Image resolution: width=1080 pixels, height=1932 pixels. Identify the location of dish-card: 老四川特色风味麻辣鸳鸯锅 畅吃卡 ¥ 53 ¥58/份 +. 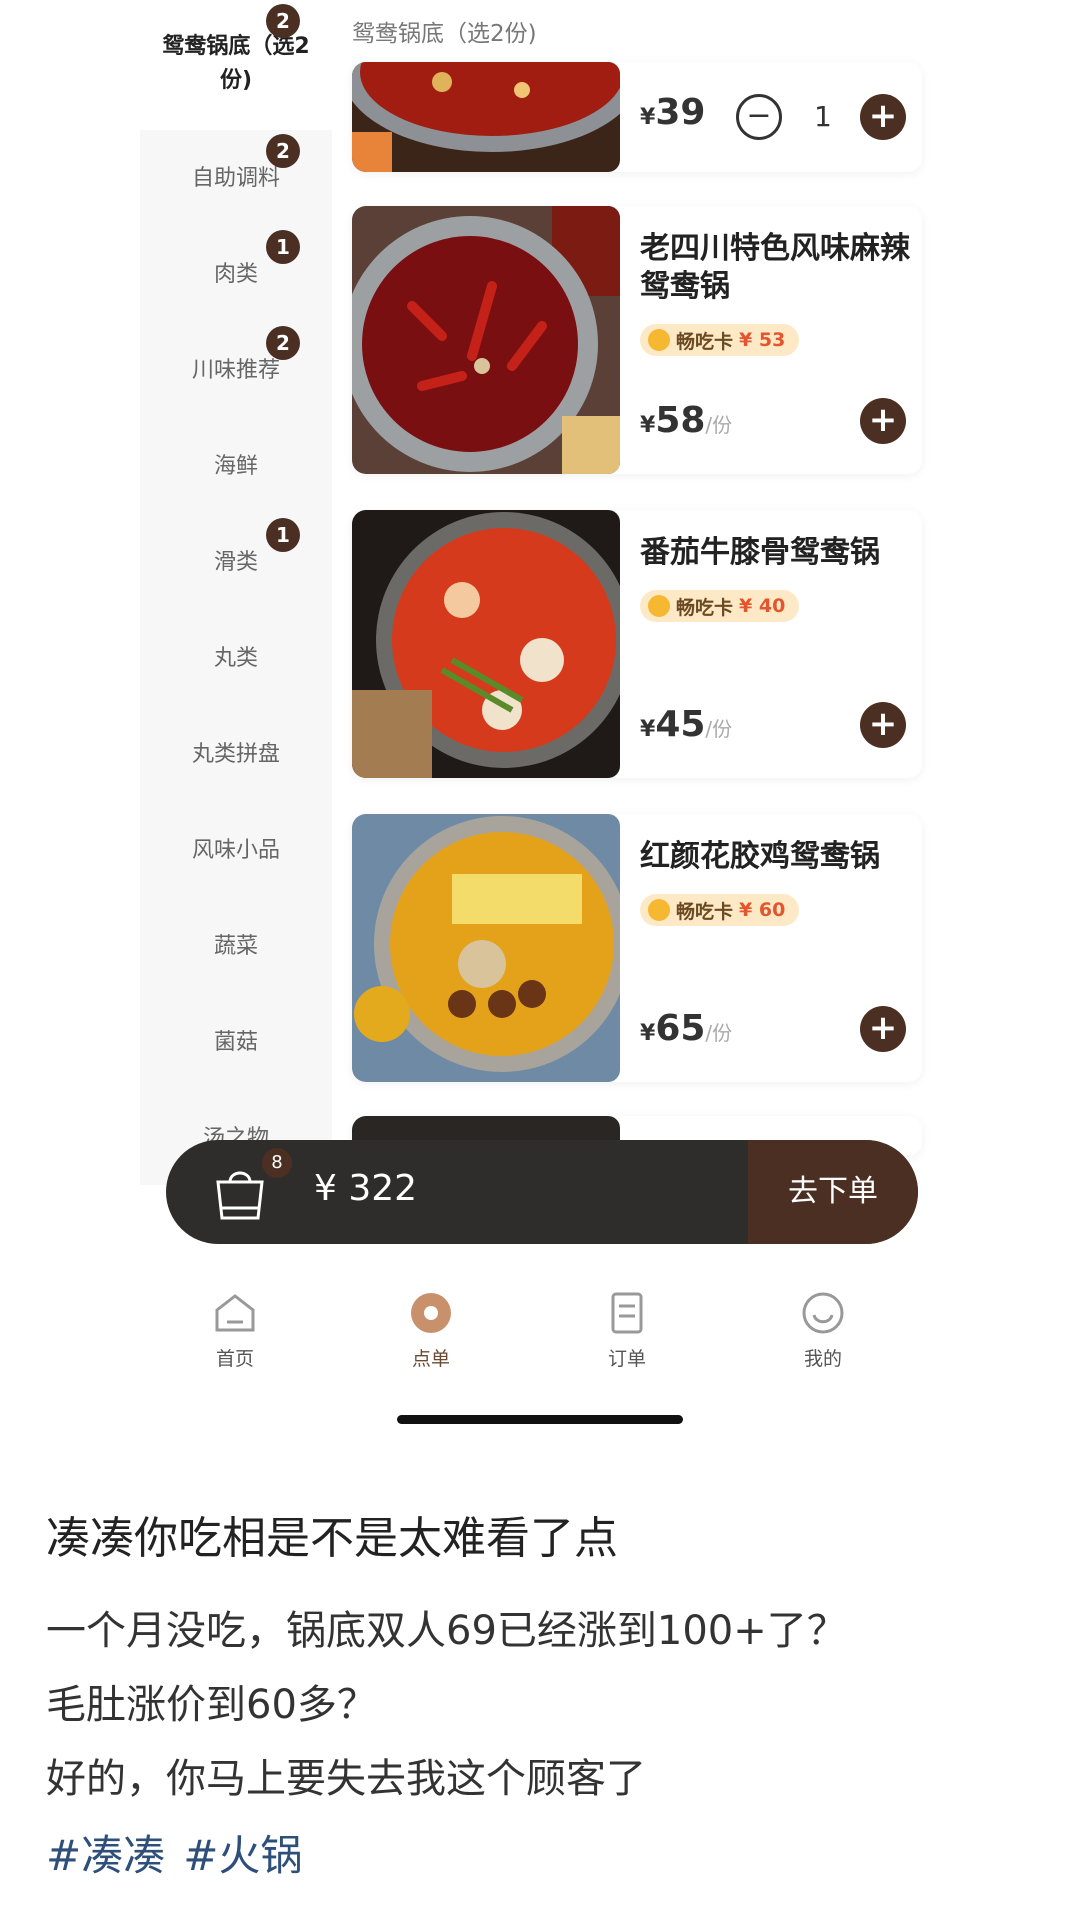
(637, 340).